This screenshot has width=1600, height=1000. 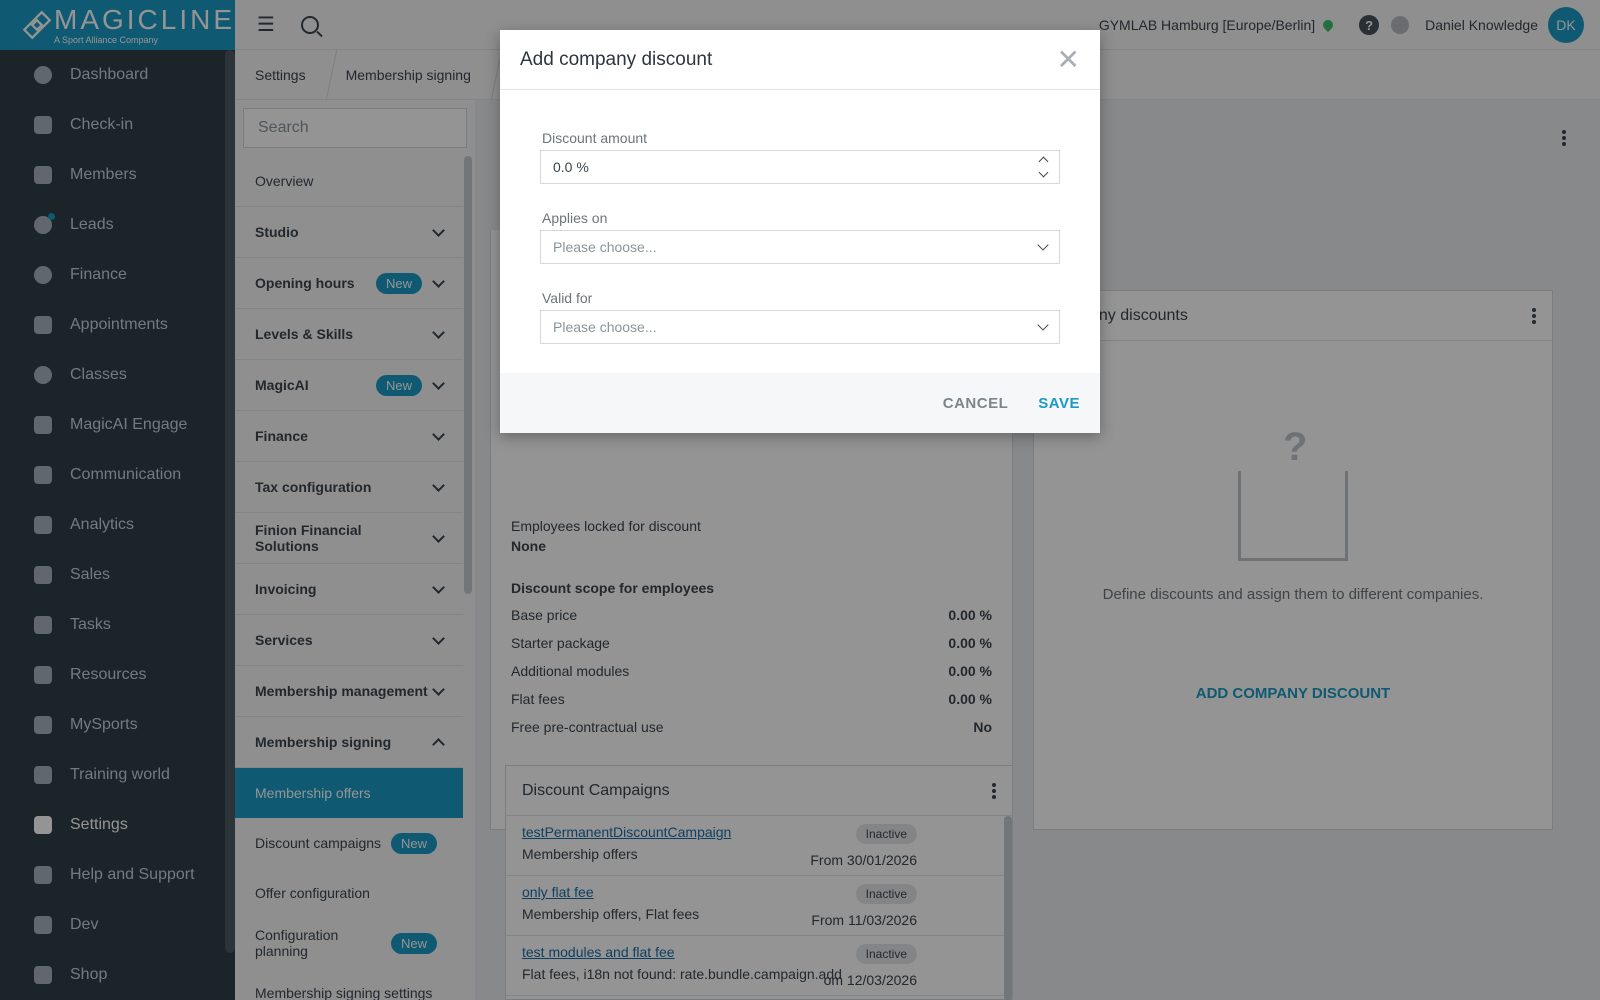 I want to click on increment-icon, so click(x=1043, y=161).